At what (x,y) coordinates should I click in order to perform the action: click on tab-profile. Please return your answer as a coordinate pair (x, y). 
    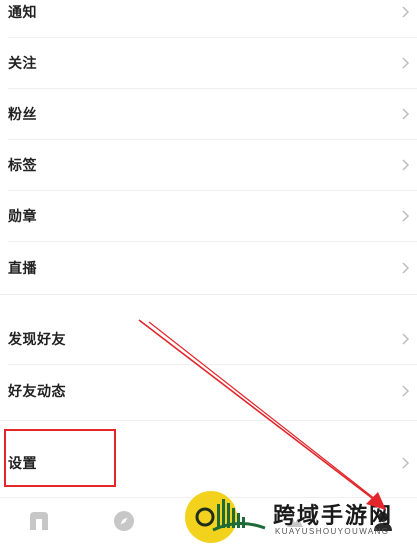
    Looking at the image, I should click on (383, 523).